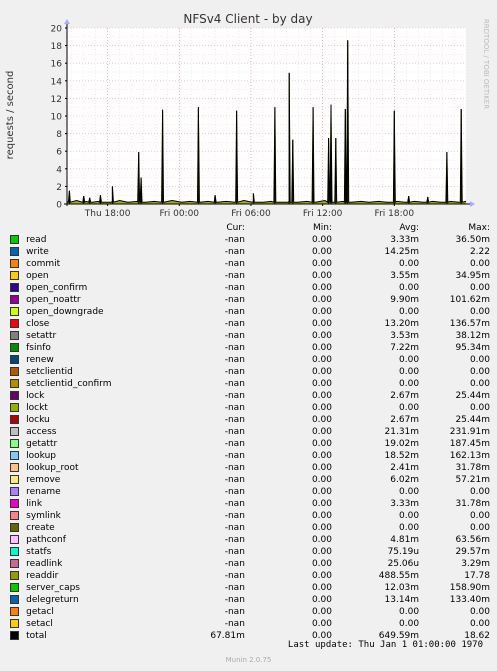  Describe the element at coordinates (405, 276) in the screenshot. I see `legend-avg: 3.55m` at that location.